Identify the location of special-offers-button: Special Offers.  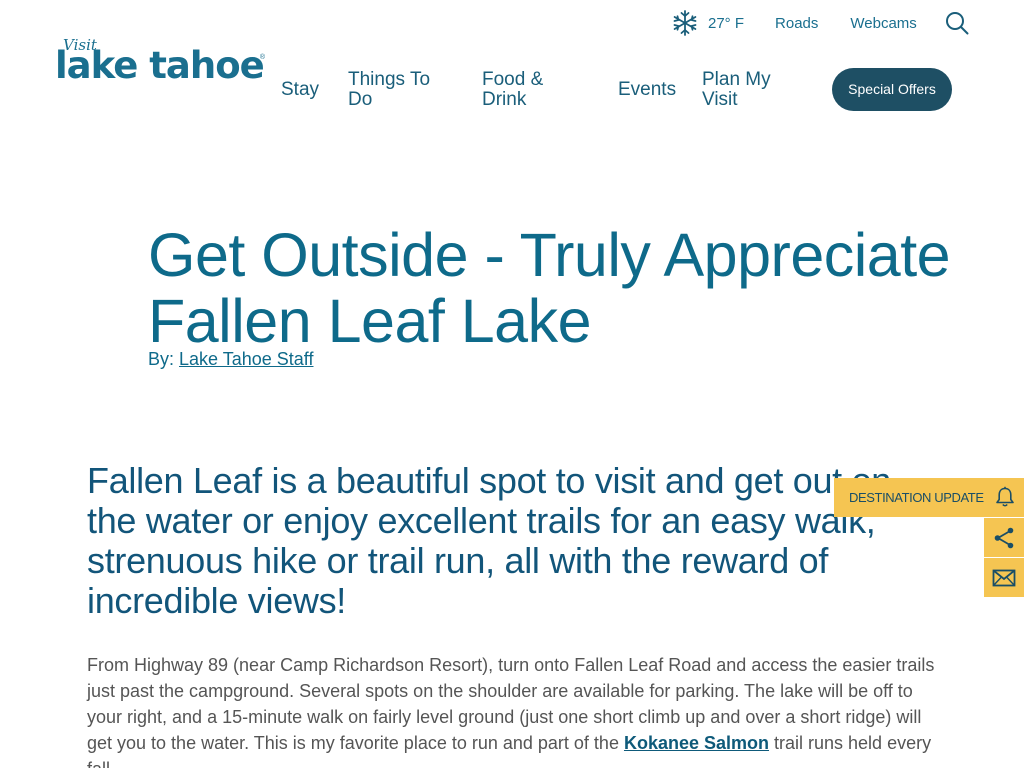
(892, 89).